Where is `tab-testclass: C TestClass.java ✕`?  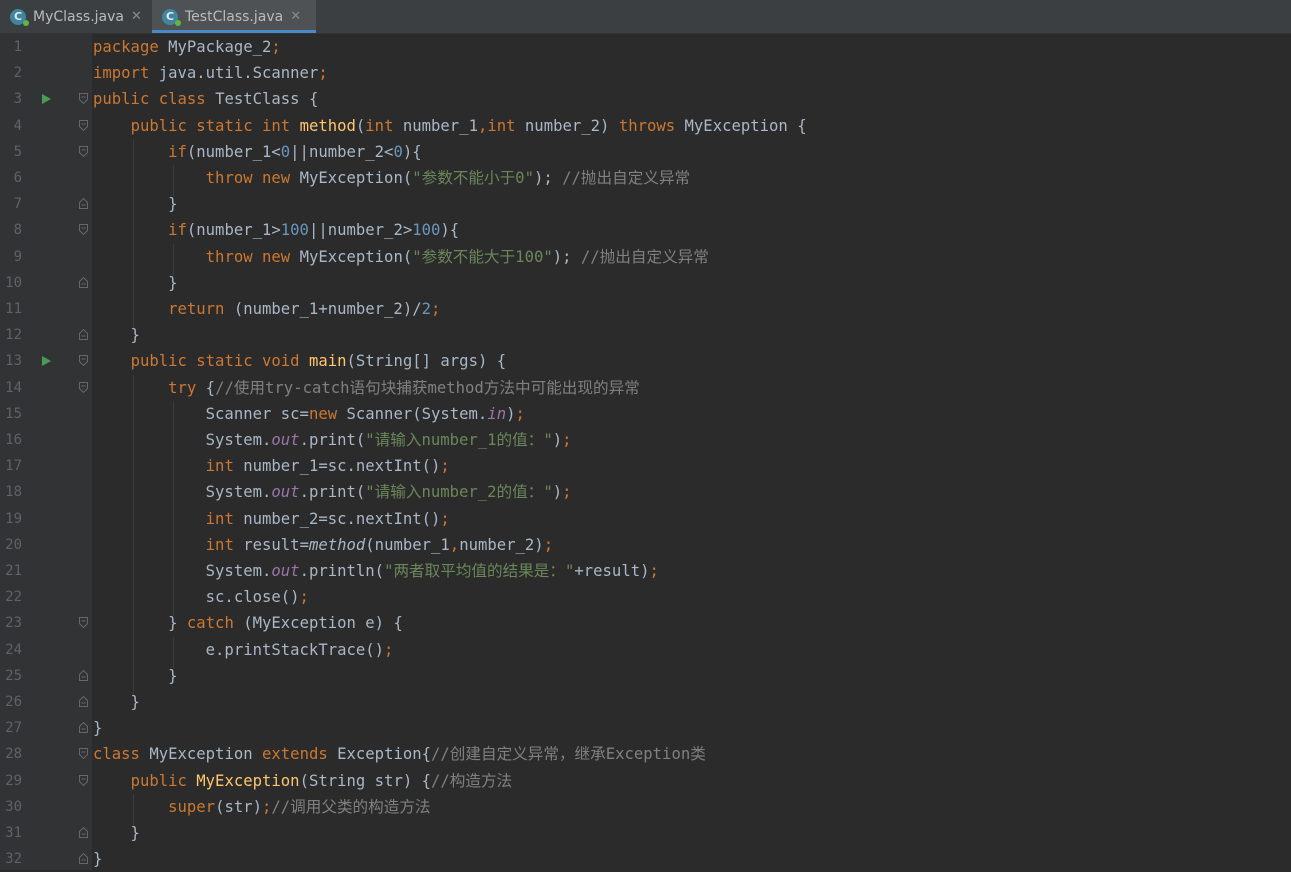 tab-testclass: C TestClass.java ✕ is located at coordinates (234, 16).